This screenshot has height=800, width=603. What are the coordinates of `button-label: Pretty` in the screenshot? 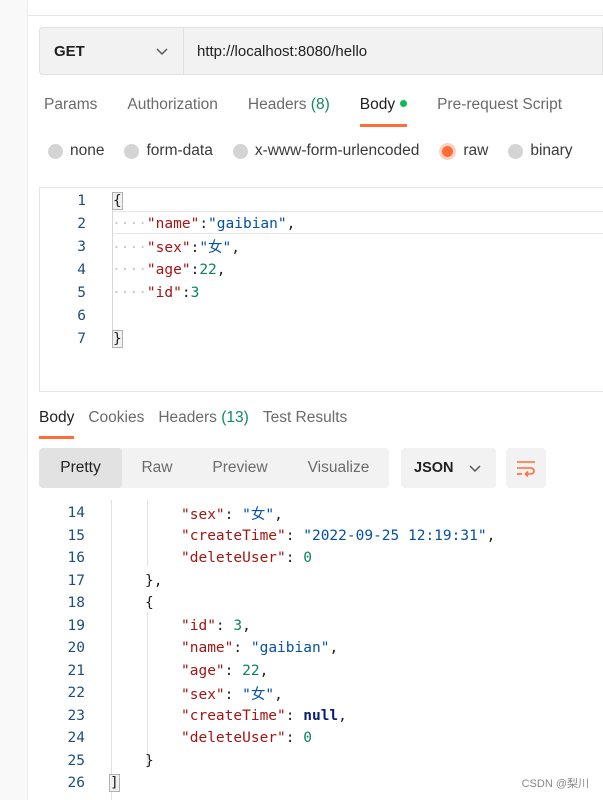 It's located at (80, 467).